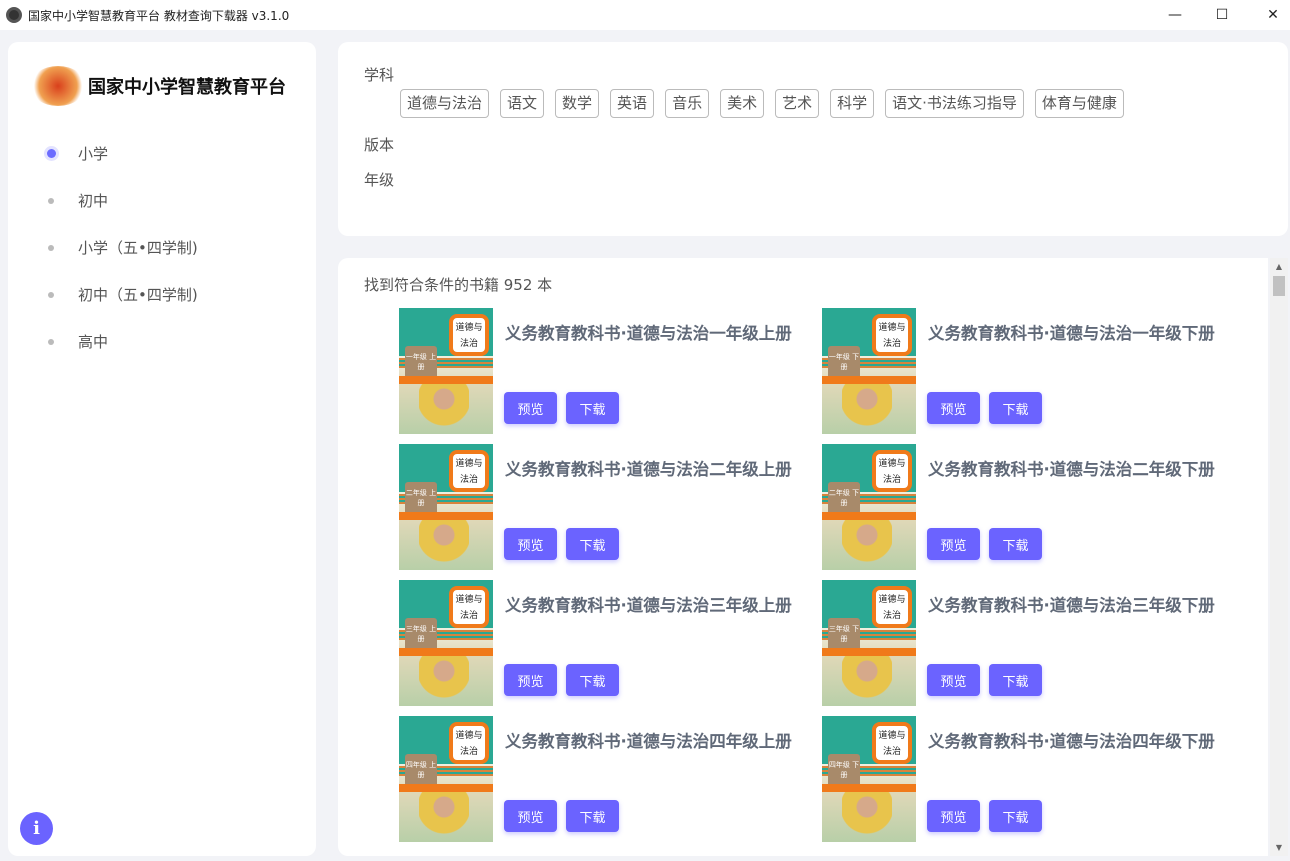 The image size is (1290, 861). I want to click on subject-tag: 语文, so click(522, 103).